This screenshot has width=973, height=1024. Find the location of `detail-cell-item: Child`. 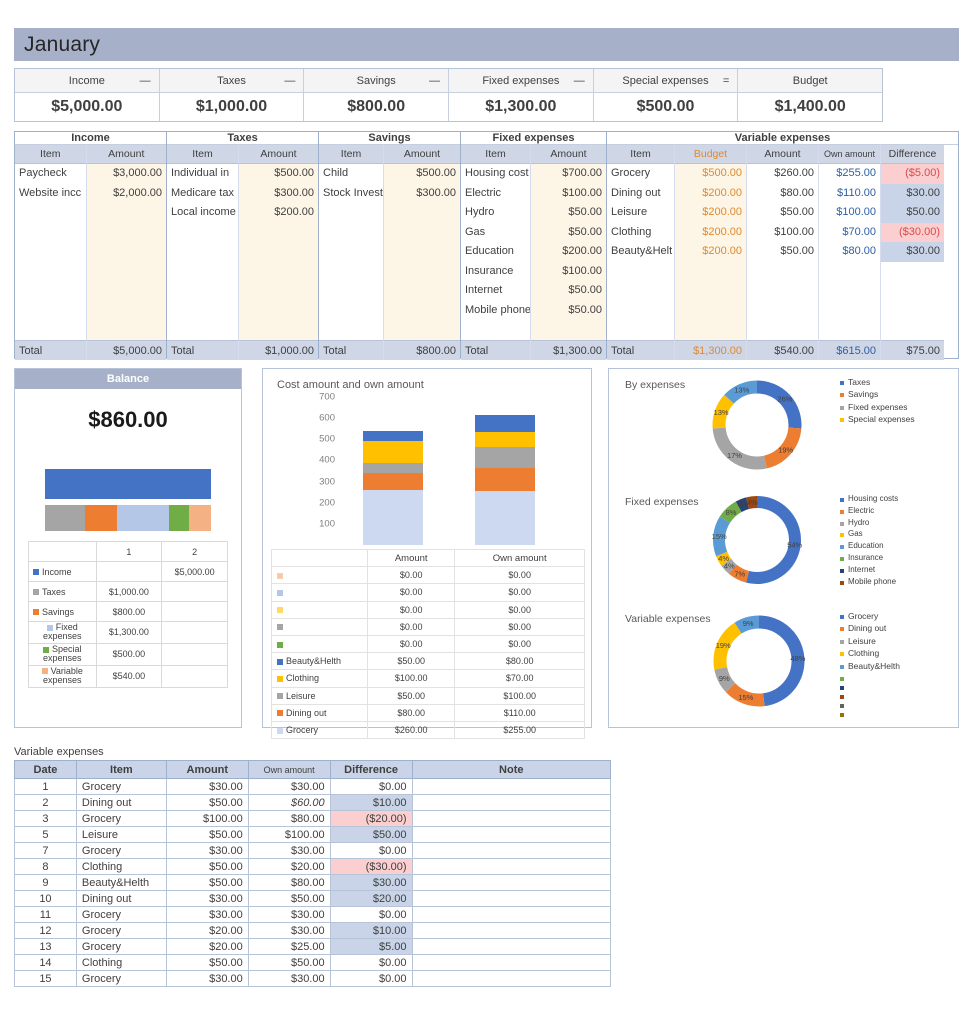

detail-cell-item: Child is located at coordinates (351, 174).